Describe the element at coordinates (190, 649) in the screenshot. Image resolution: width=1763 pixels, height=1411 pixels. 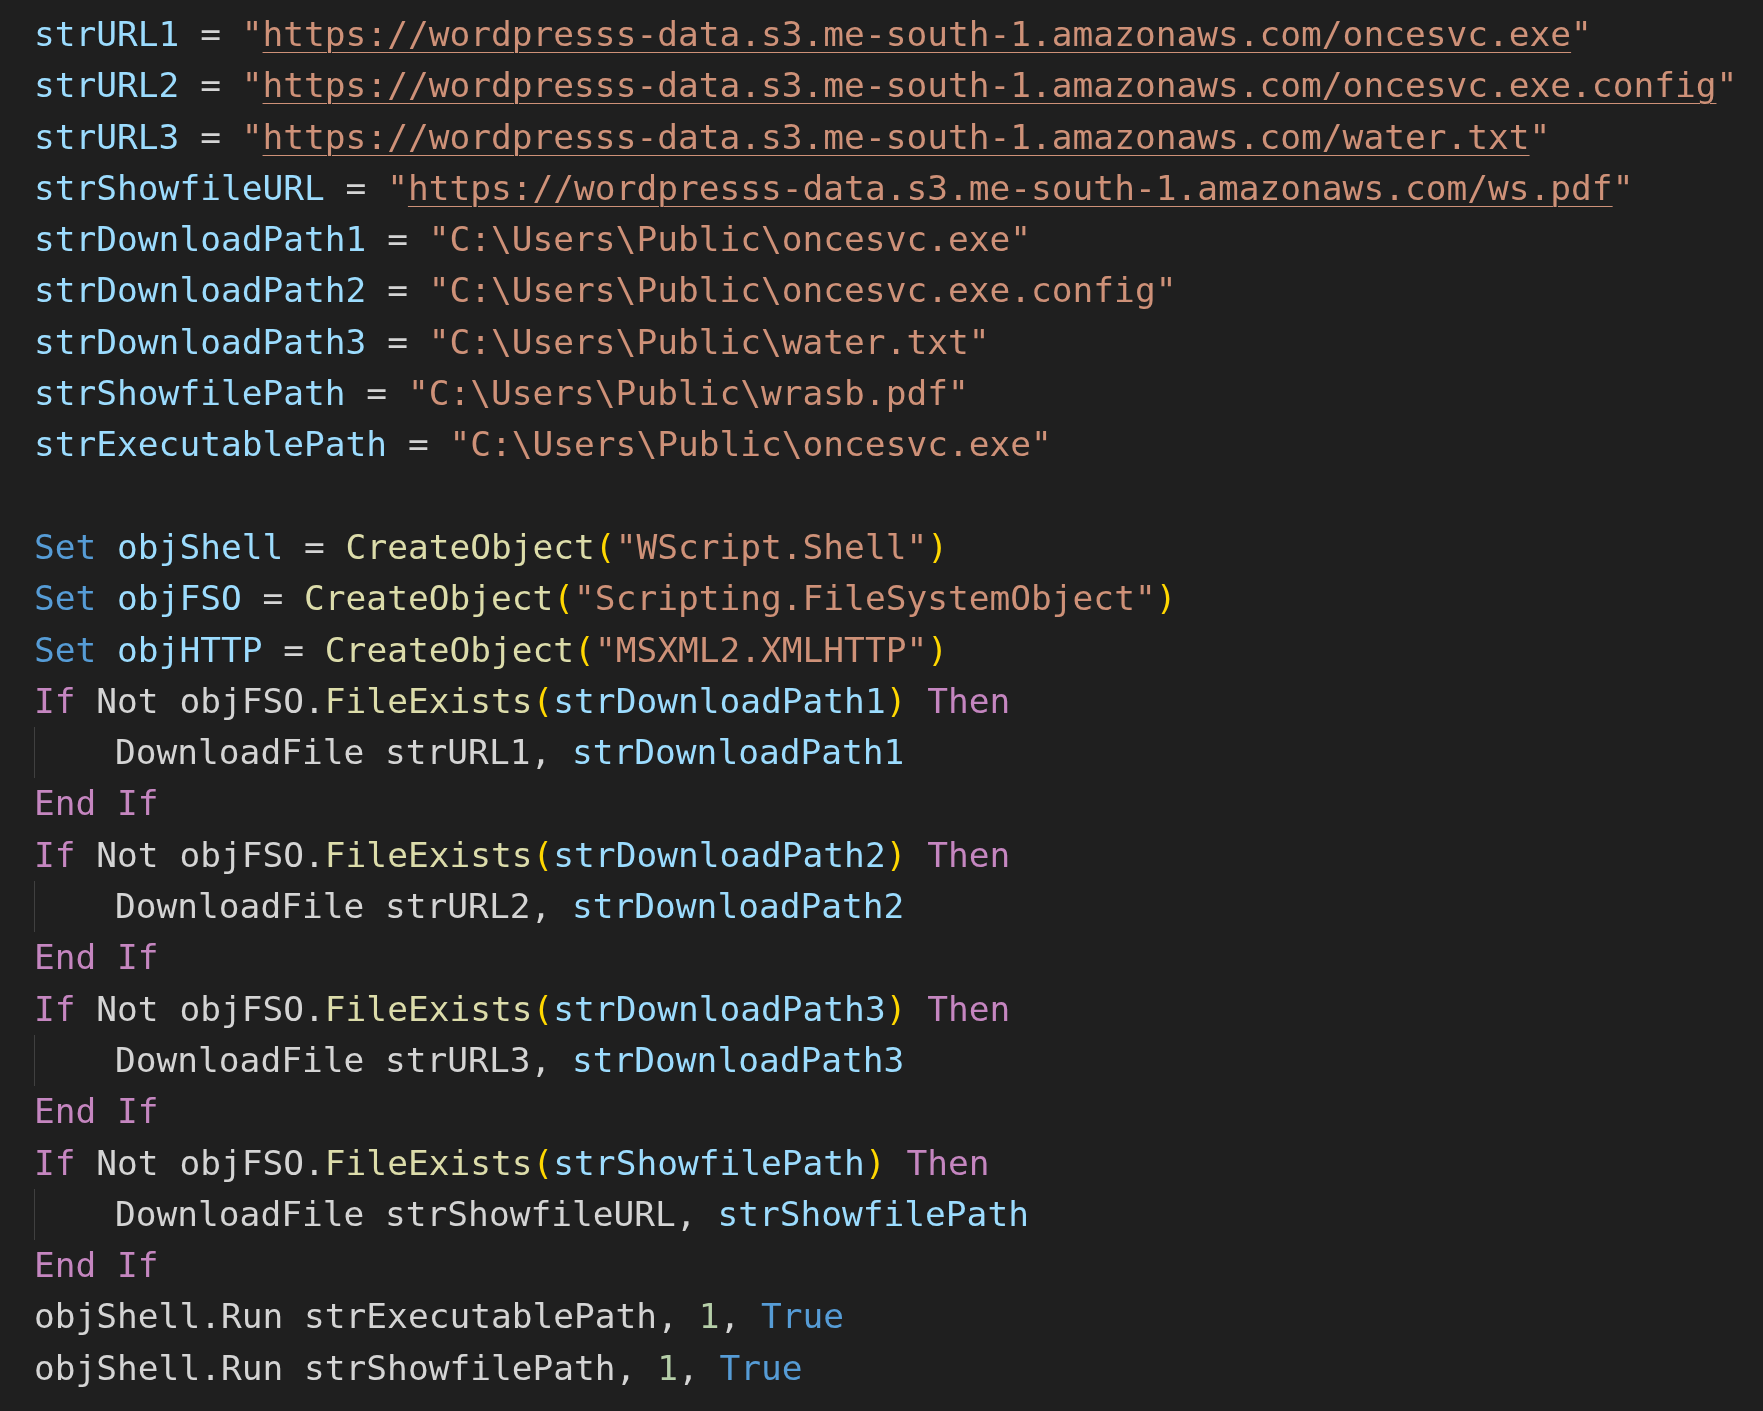
I see `variable-name: objHTTP` at that location.